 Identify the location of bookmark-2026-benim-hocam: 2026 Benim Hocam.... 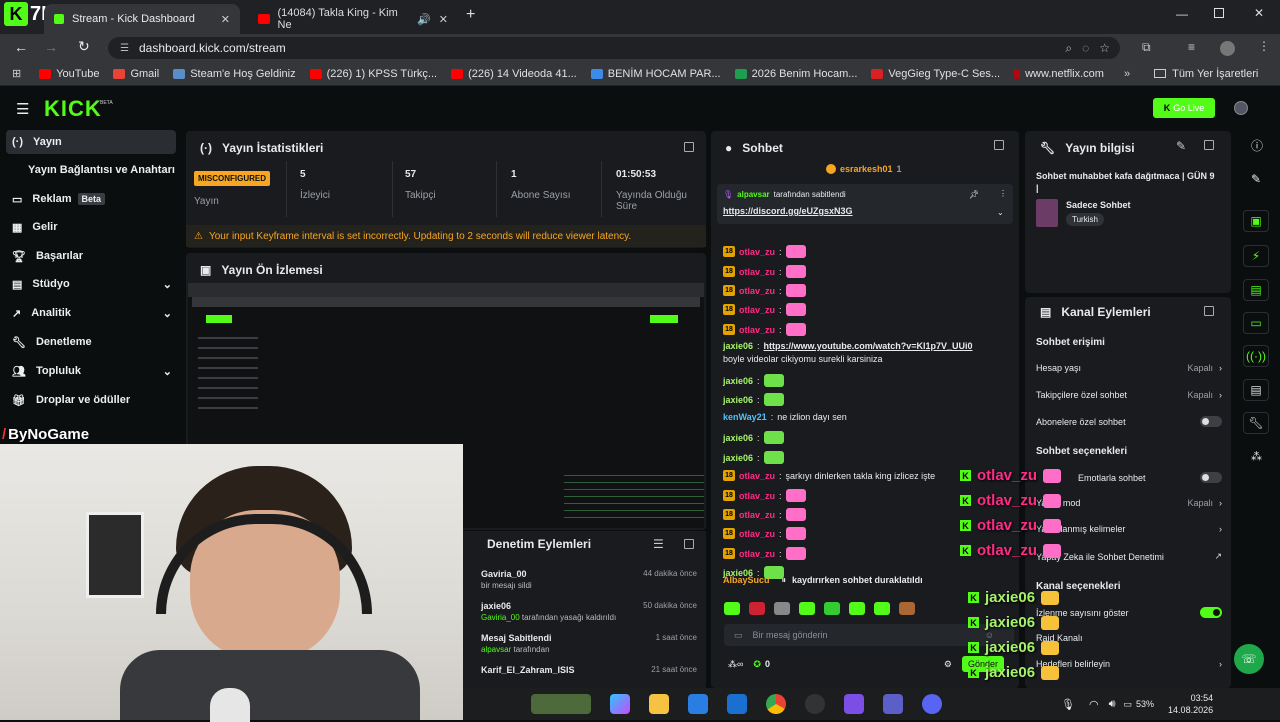
(795, 74).